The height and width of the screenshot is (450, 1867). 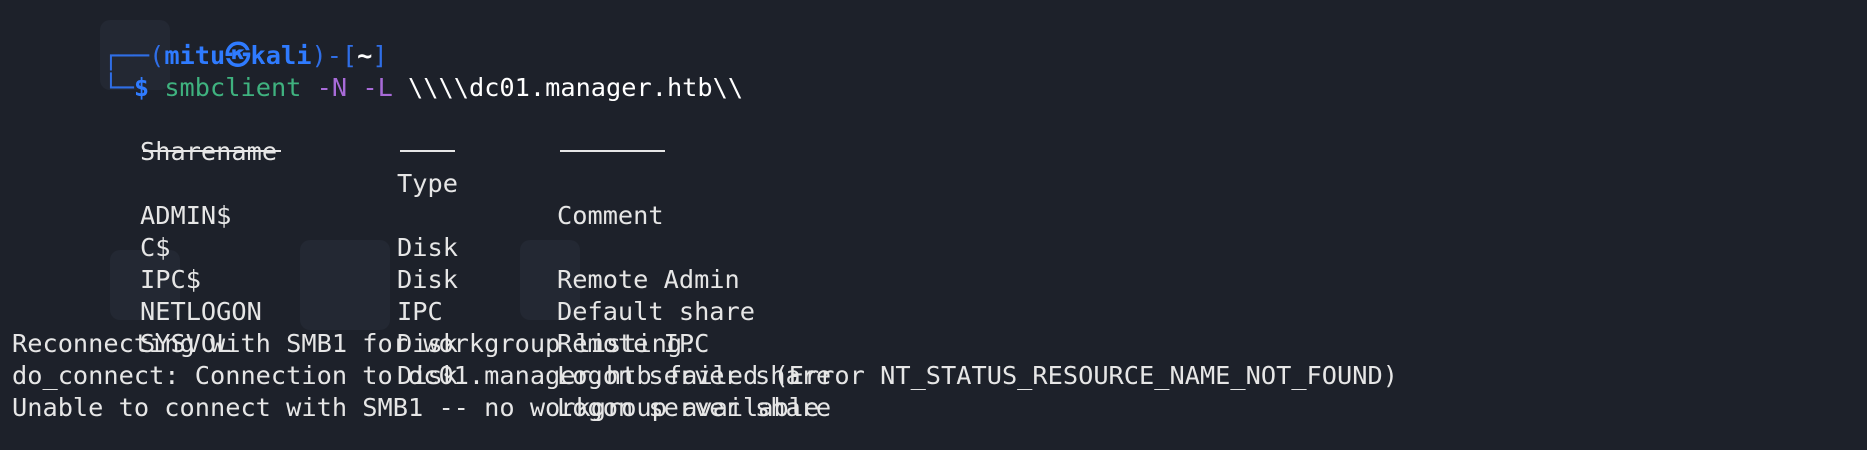 What do you see at coordinates (377, 87) in the screenshot?
I see `command-flag-l: -L` at bounding box center [377, 87].